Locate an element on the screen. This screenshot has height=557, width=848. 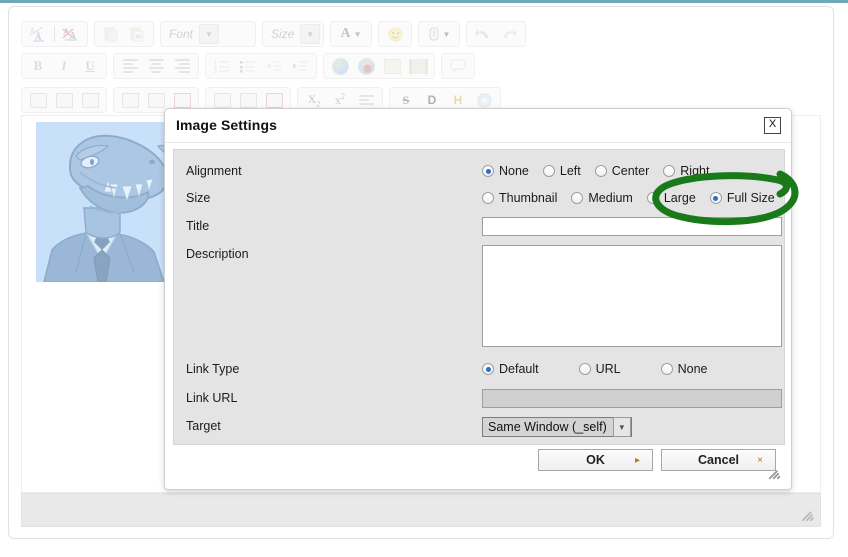
spellcheck-icon: ⁺ A A is located at coordinates (38, 34).